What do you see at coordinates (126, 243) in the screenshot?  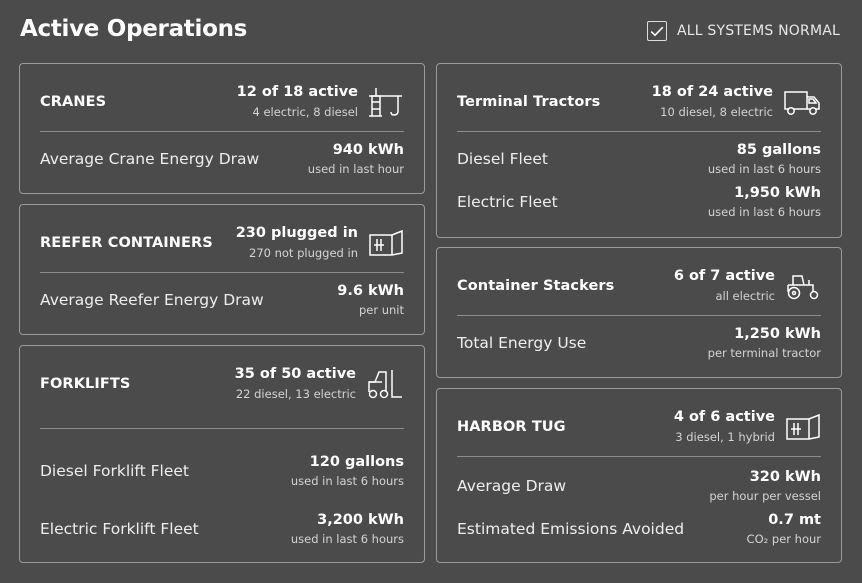 I see `card-title: REEFER CONTAINERS` at bounding box center [126, 243].